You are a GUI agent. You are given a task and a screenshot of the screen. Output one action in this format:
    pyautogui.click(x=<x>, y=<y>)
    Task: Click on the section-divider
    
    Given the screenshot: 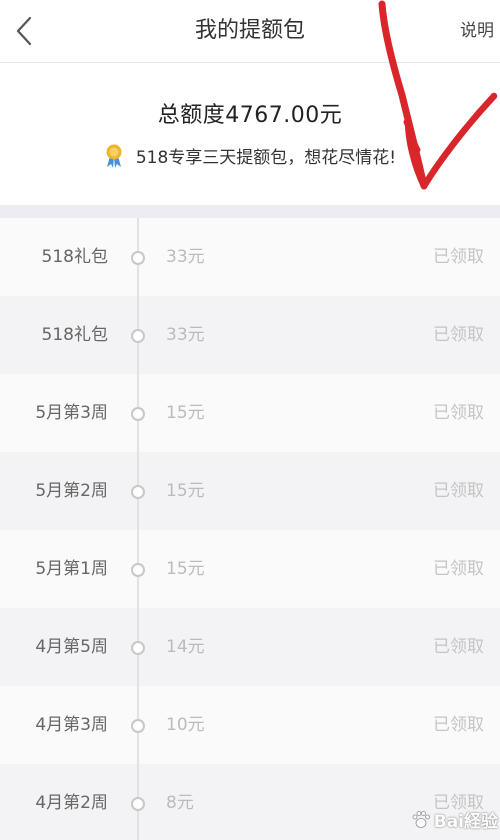 What is the action you would take?
    pyautogui.click(x=250, y=211)
    